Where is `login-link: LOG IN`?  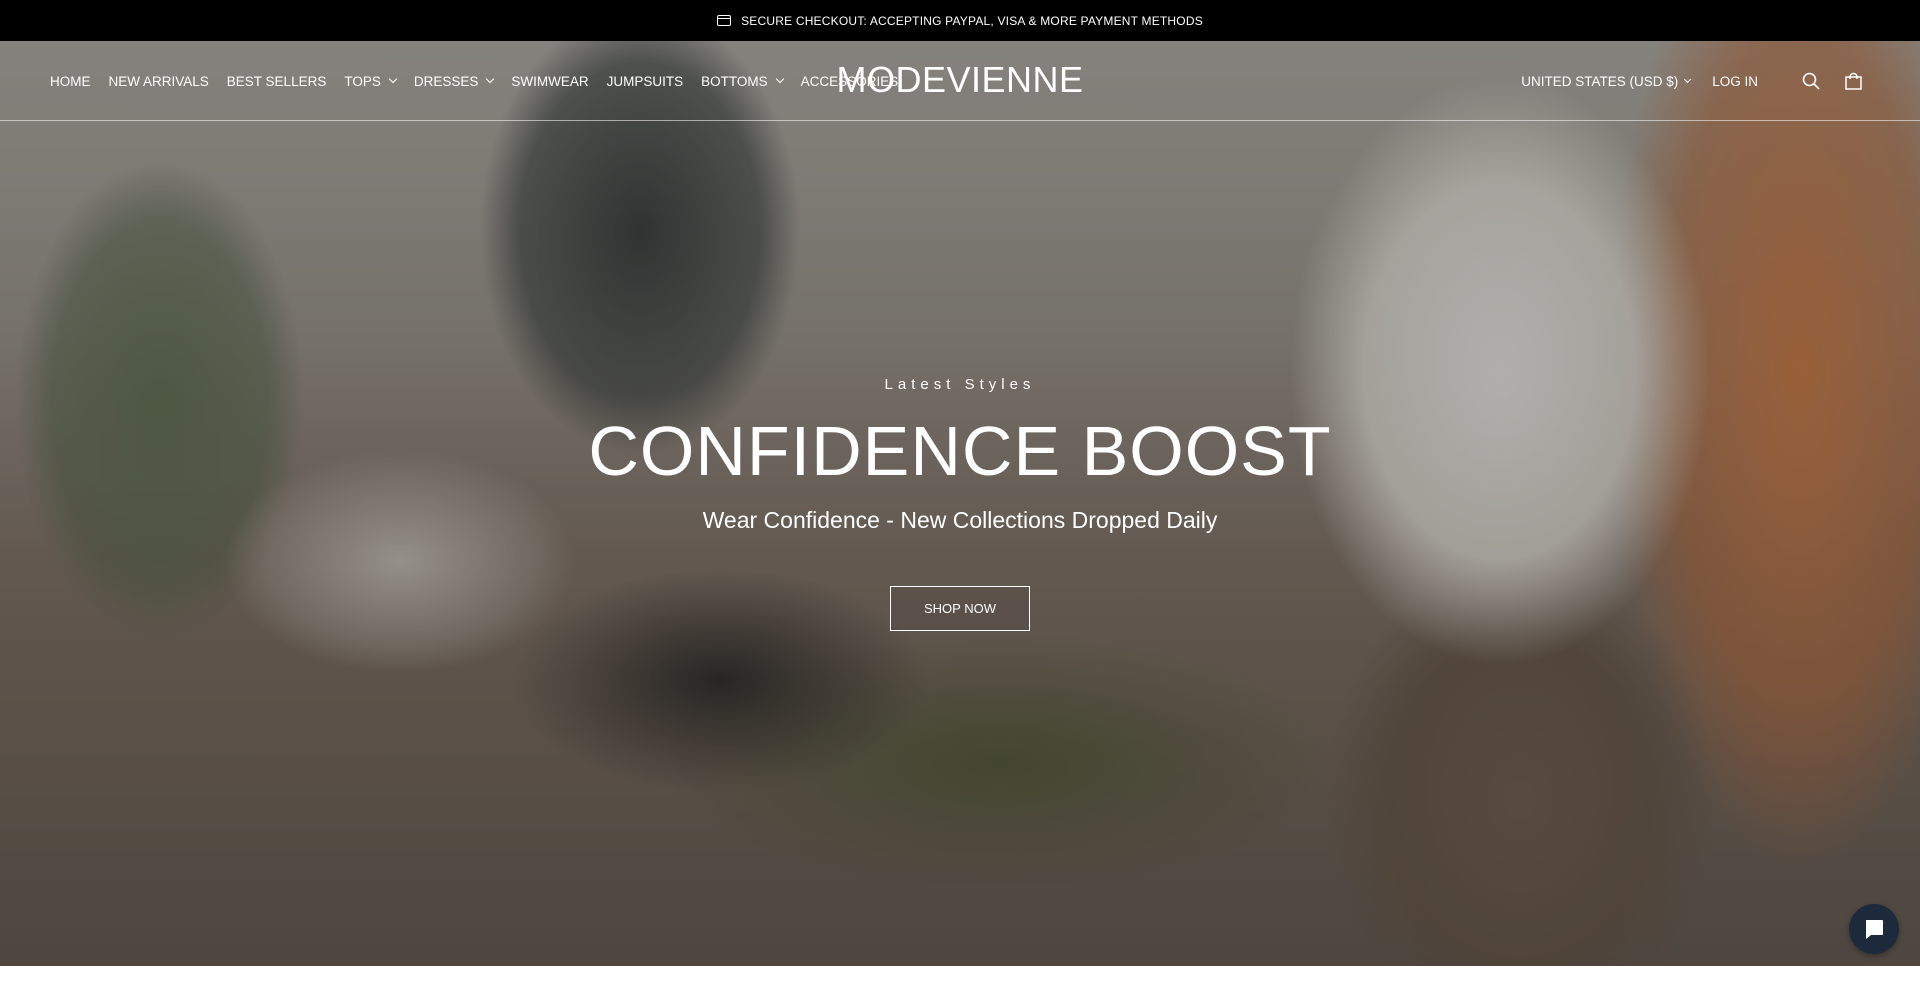 login-link: LOG IN is located at coordinates (1735, 81).